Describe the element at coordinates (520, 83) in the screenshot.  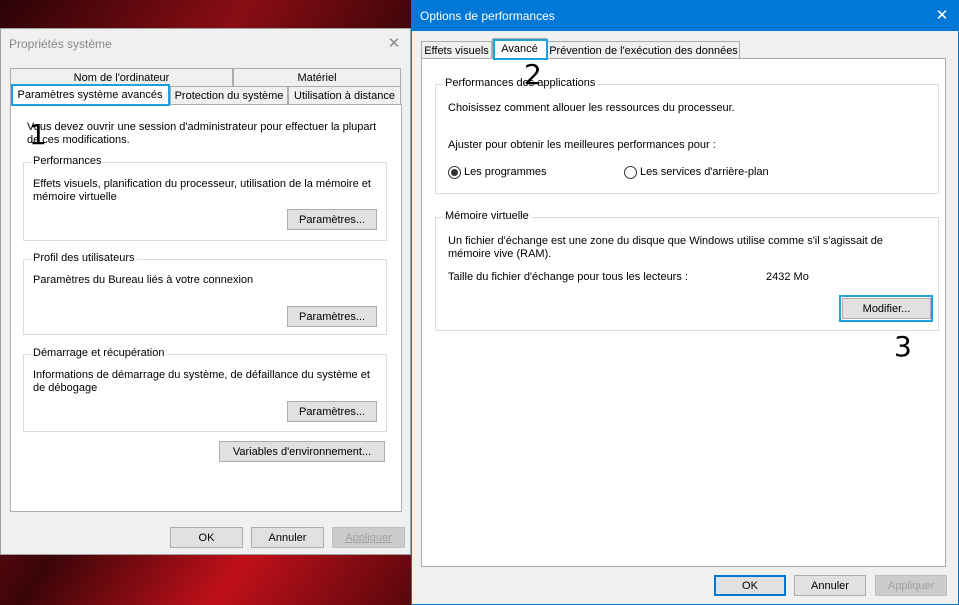
I see `app-performance-label: Performances des applications` at that location.